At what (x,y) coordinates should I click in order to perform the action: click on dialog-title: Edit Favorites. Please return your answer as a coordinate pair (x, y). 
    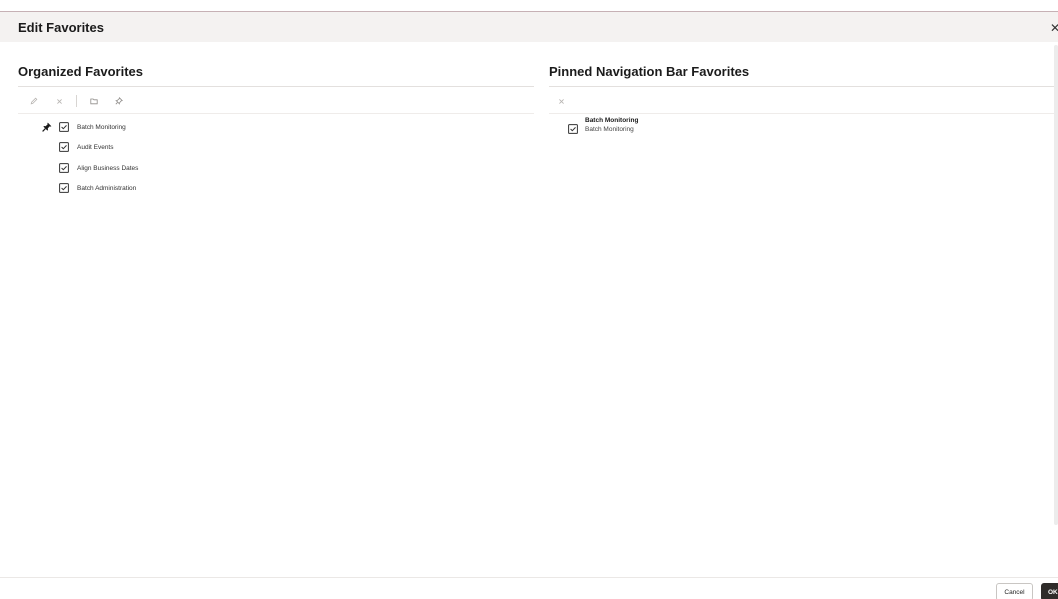
    Looking at the image, I should click on (61, 27).